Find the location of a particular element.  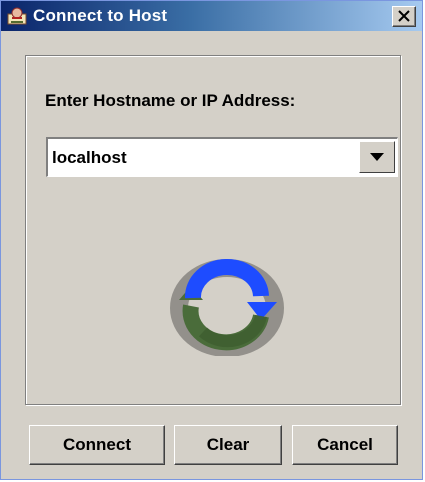

close-button is located at coordinates (404, 16).